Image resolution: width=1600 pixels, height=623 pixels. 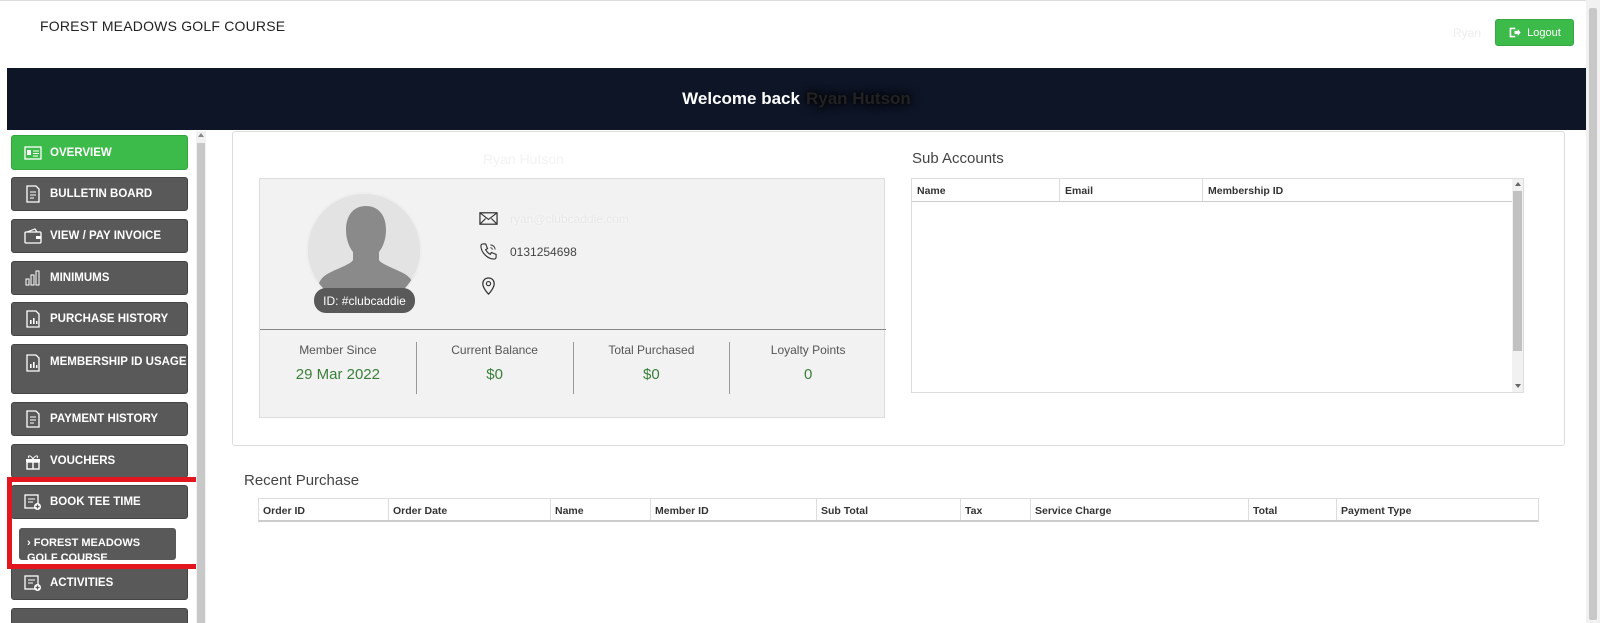 I want to click on column-header-member-id: Member ID, so click(x=734, y=509).